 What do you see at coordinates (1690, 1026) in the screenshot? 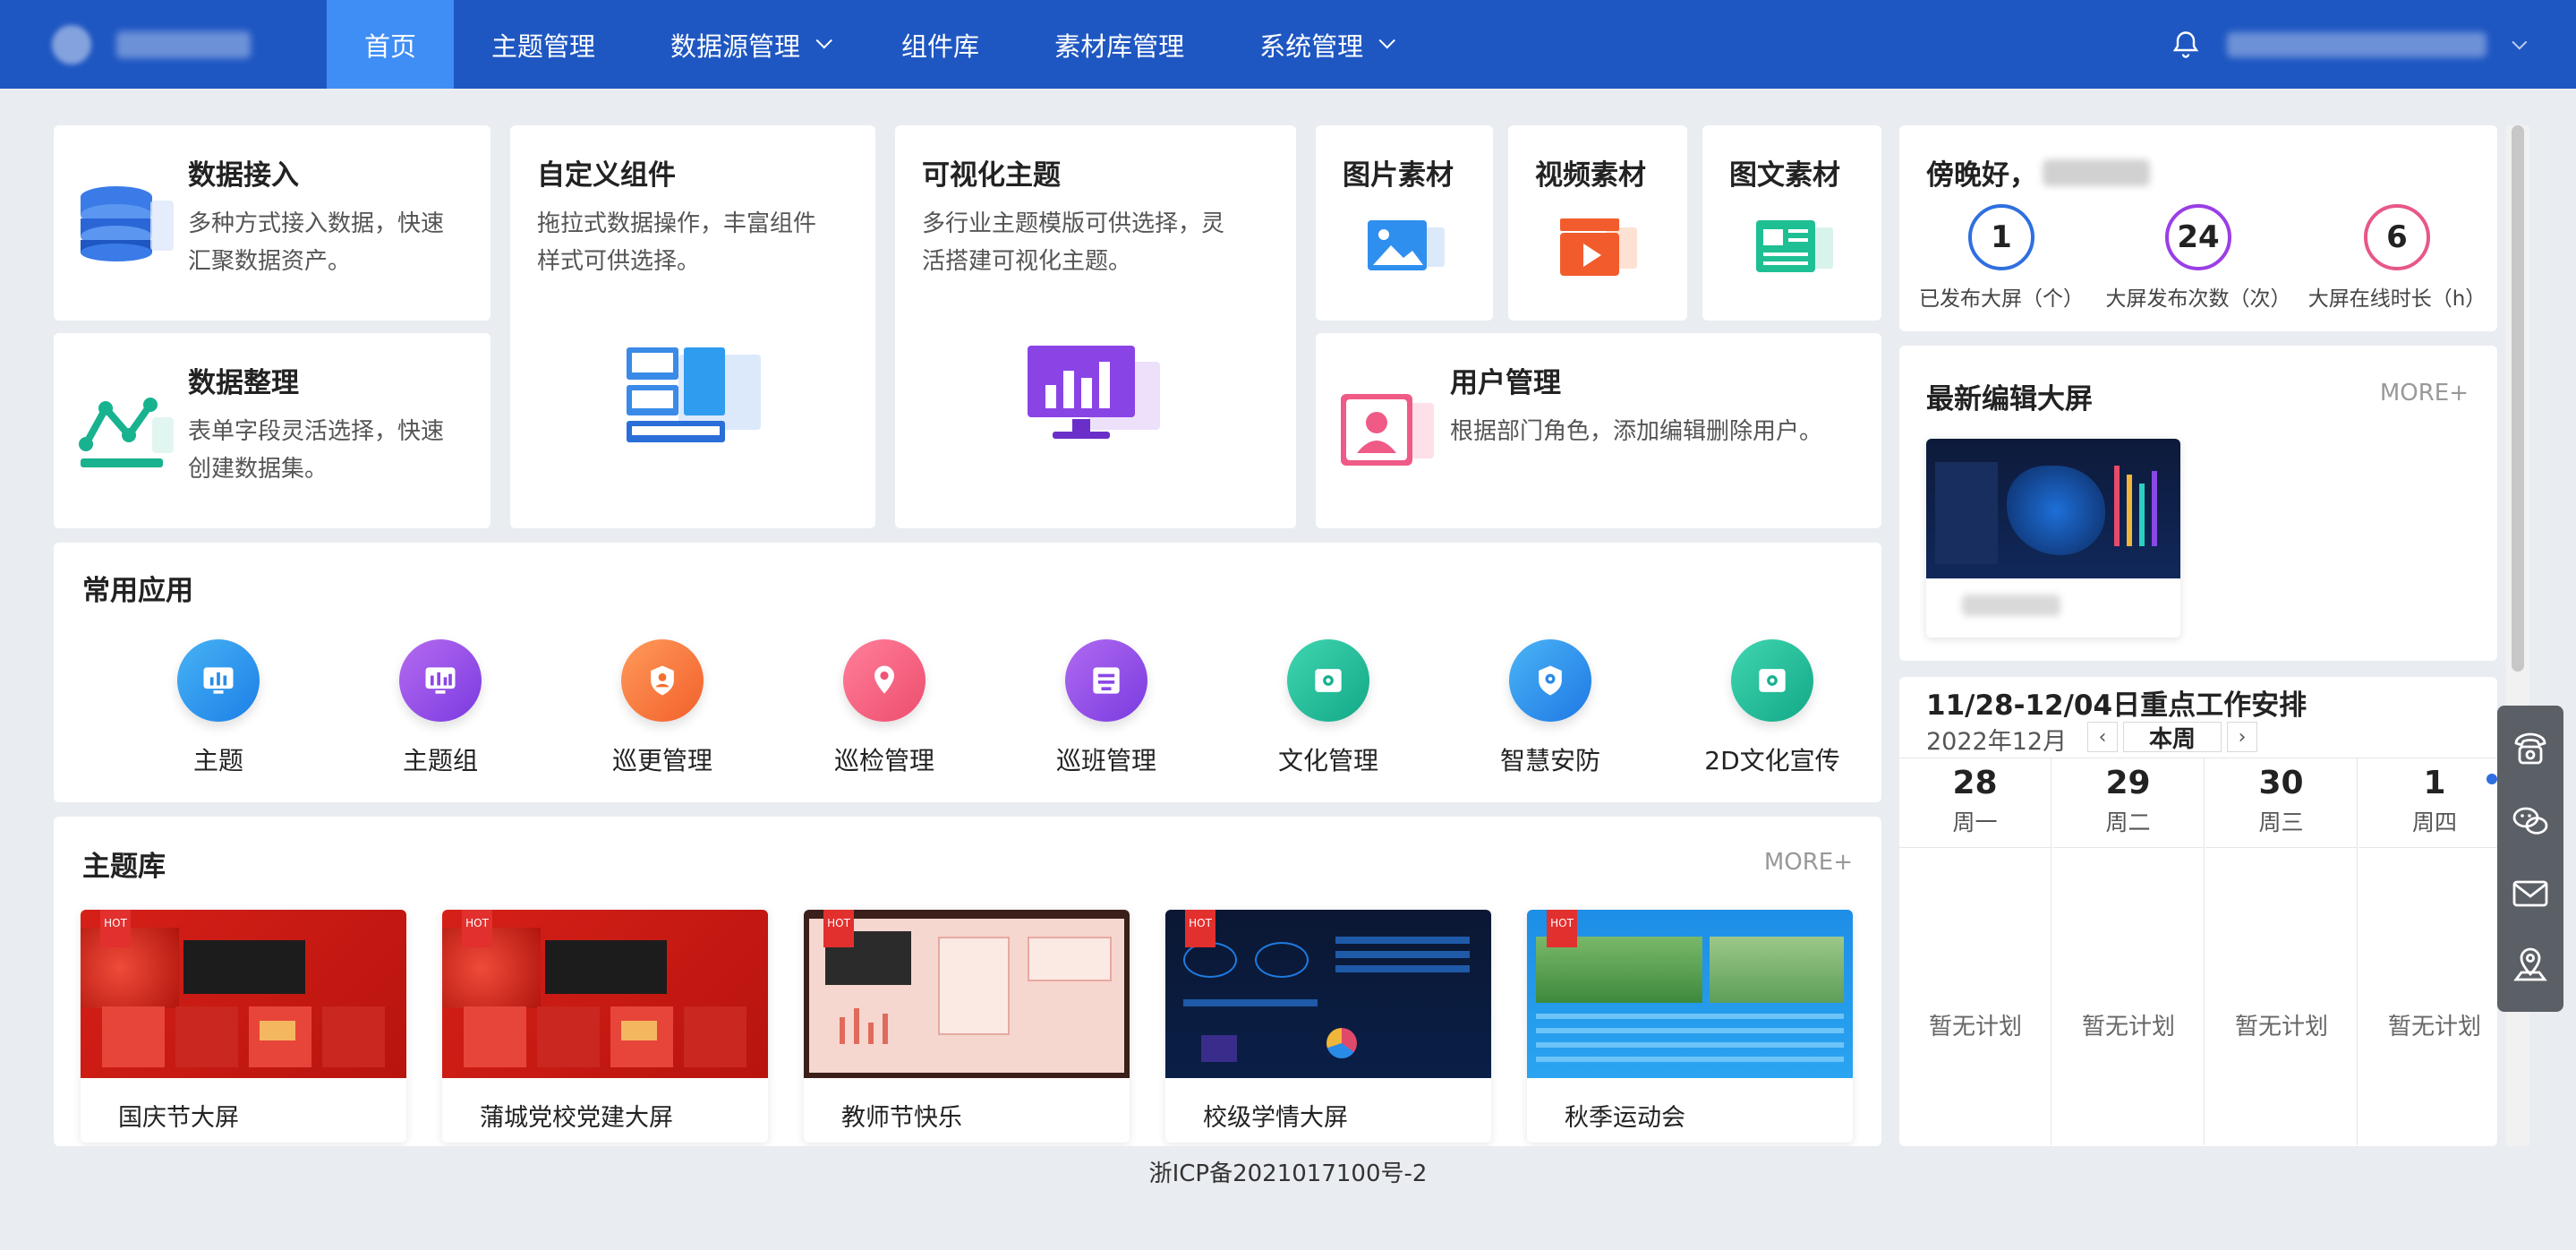
I see `theme-card: HOT 秋季运动会` at bounding box center [1690, 1026].